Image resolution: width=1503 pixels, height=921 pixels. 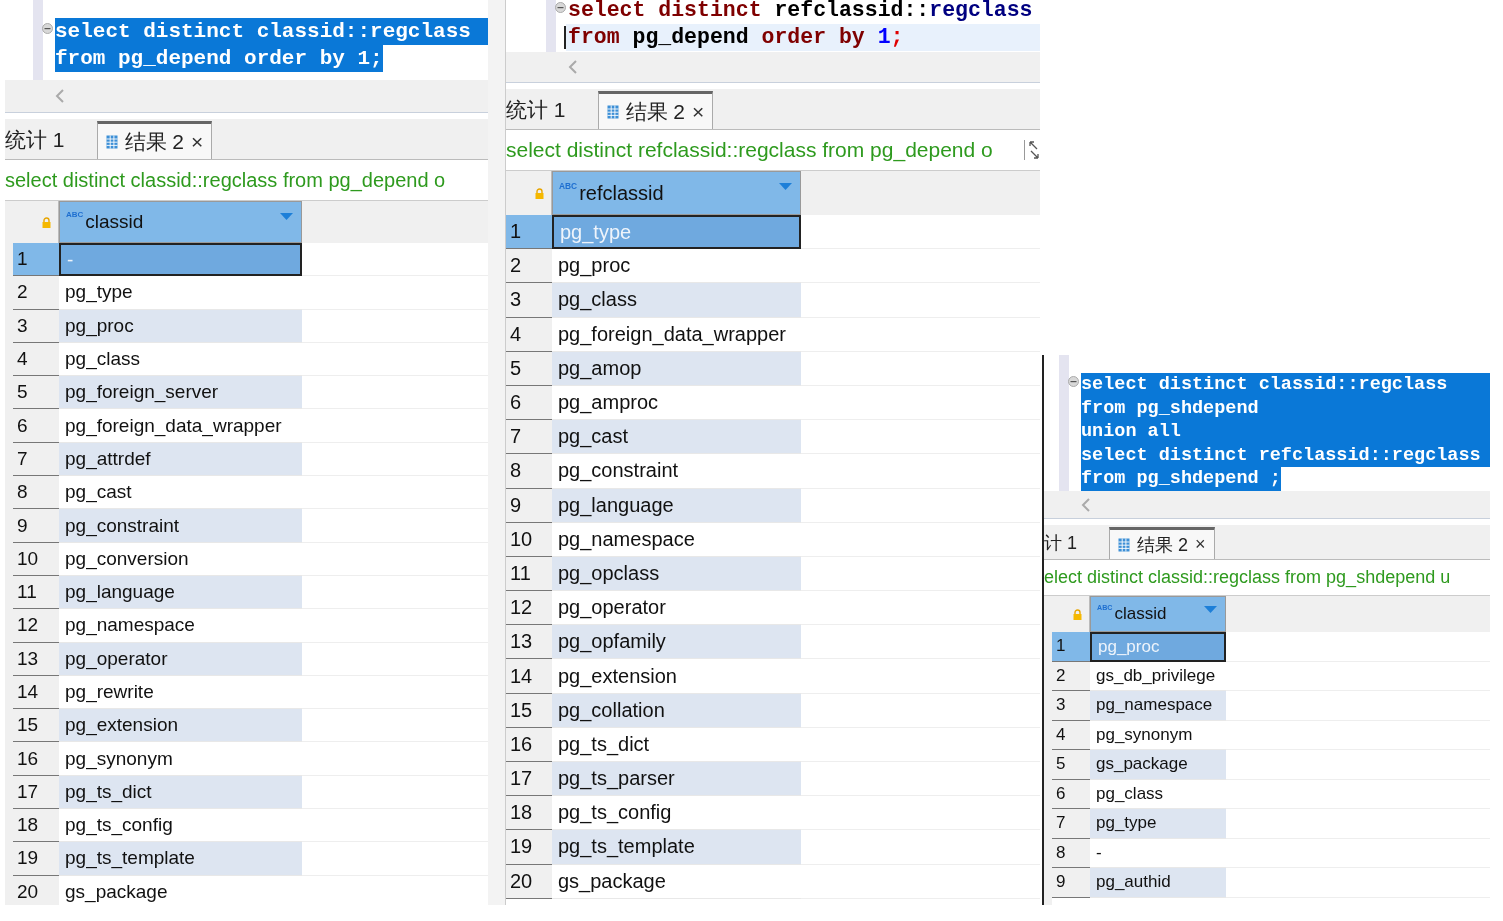 I want to click on tab-label: 计 1, so click(x=1060, y=543).